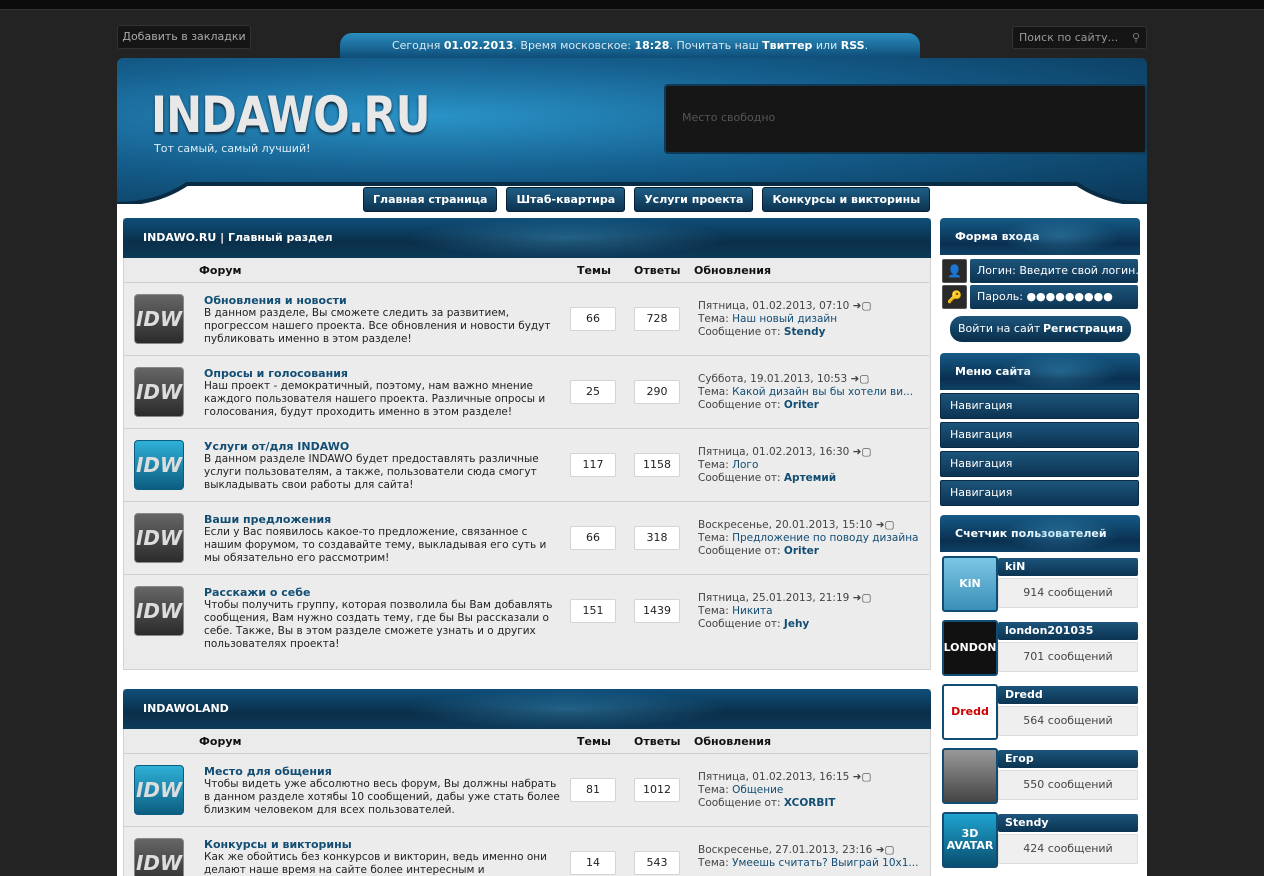 The height and width of the screenshot is (876, 1264). I want to click on update-author-link: Jehy, so click(796, 624).